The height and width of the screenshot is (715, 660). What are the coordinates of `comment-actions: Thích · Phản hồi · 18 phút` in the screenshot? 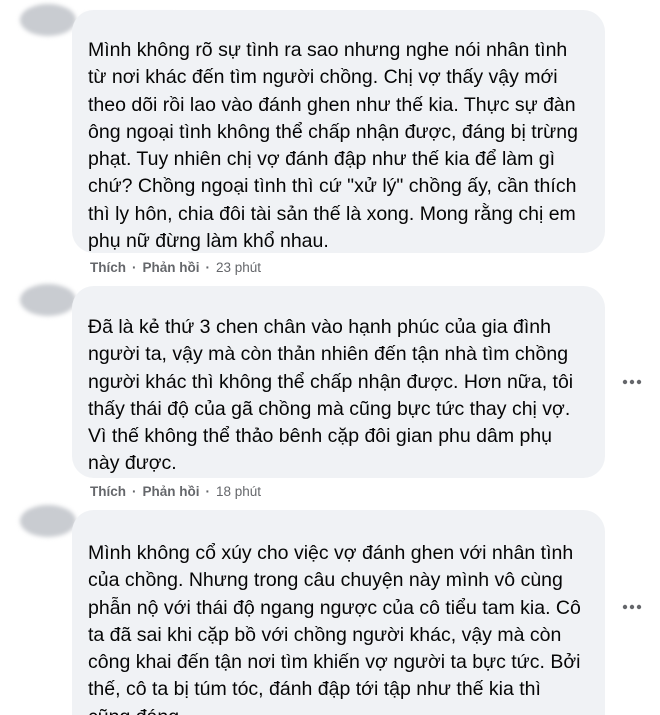 It's located at (175, 491).